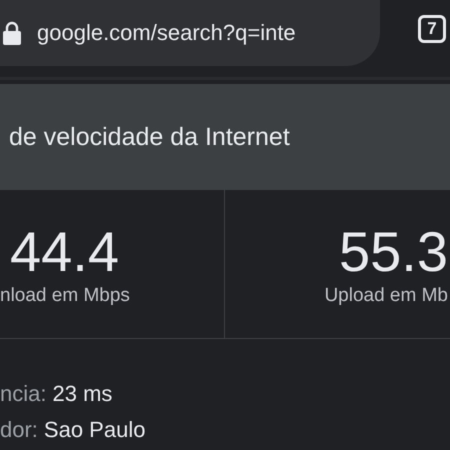  What do you see at coordinates (149, 137) in the screenshot?
I see `header-title: de velocidade da Internet` at bounding box center [149, 137].